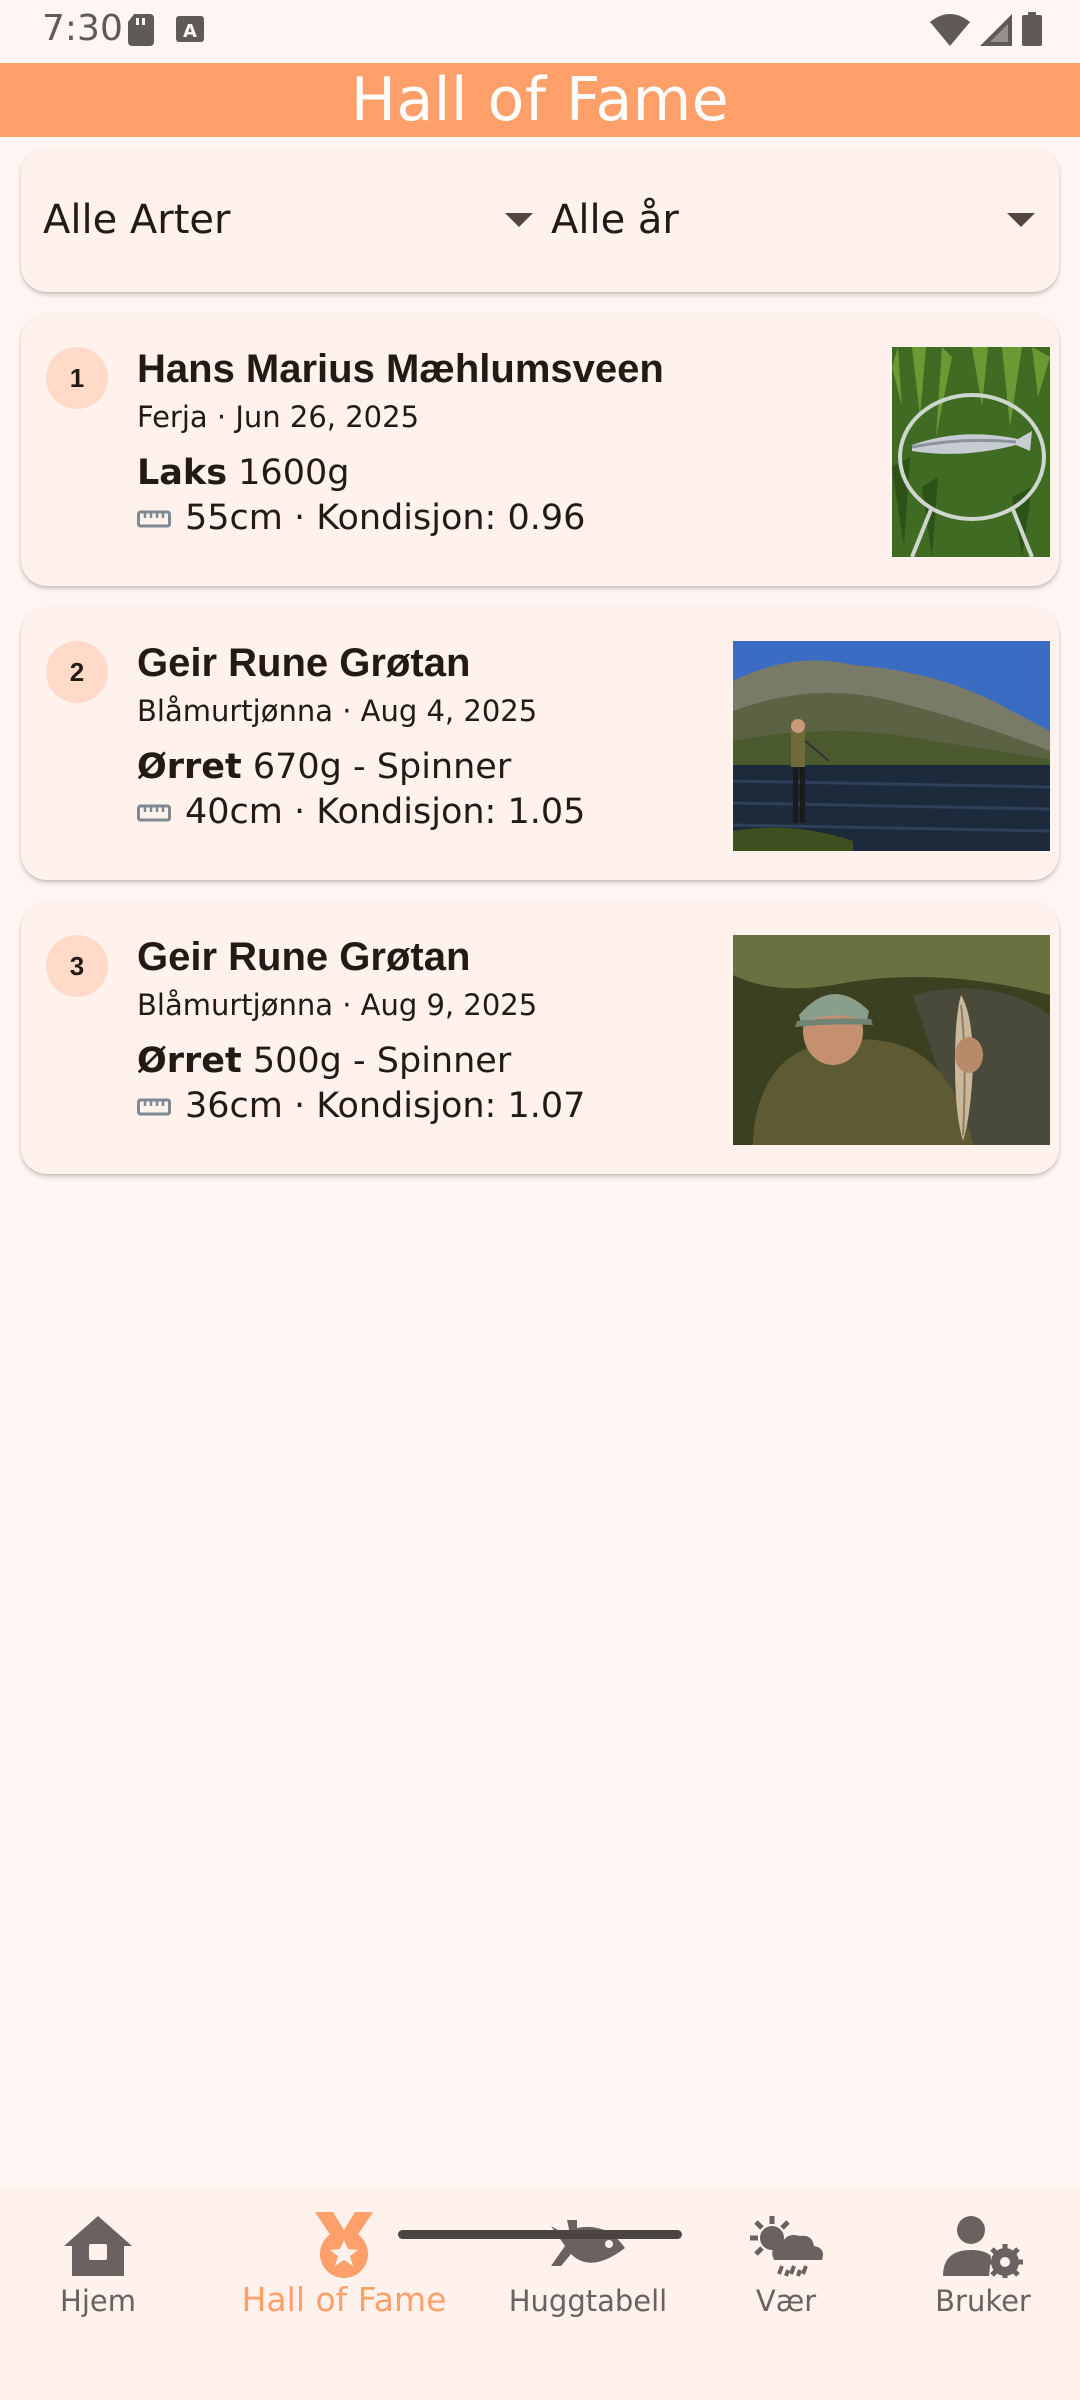  Describe the element at coordinates (77, 672) in the screenshot. I see `rank-badge: 2` at that location.